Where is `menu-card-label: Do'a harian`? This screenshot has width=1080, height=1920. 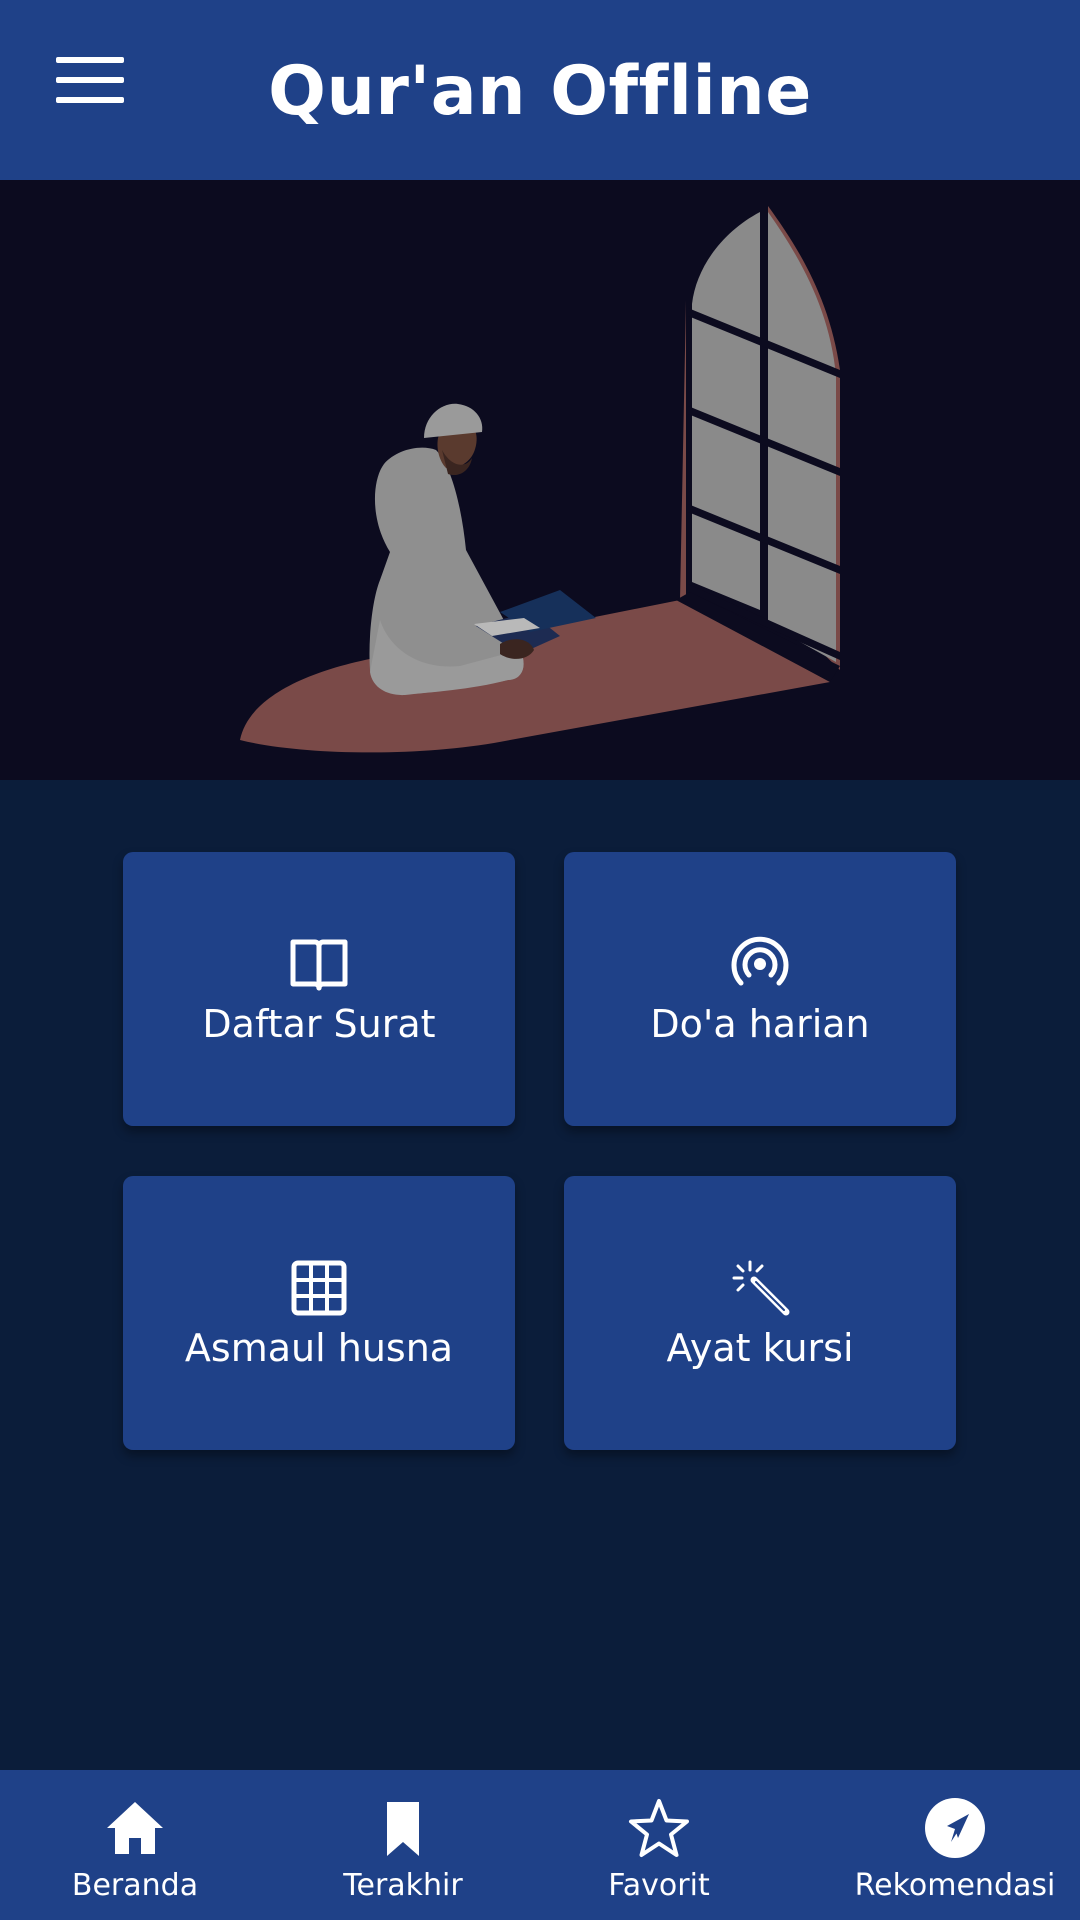
menu-card-label: Do'a harian is located at coordinates (760, 1024).